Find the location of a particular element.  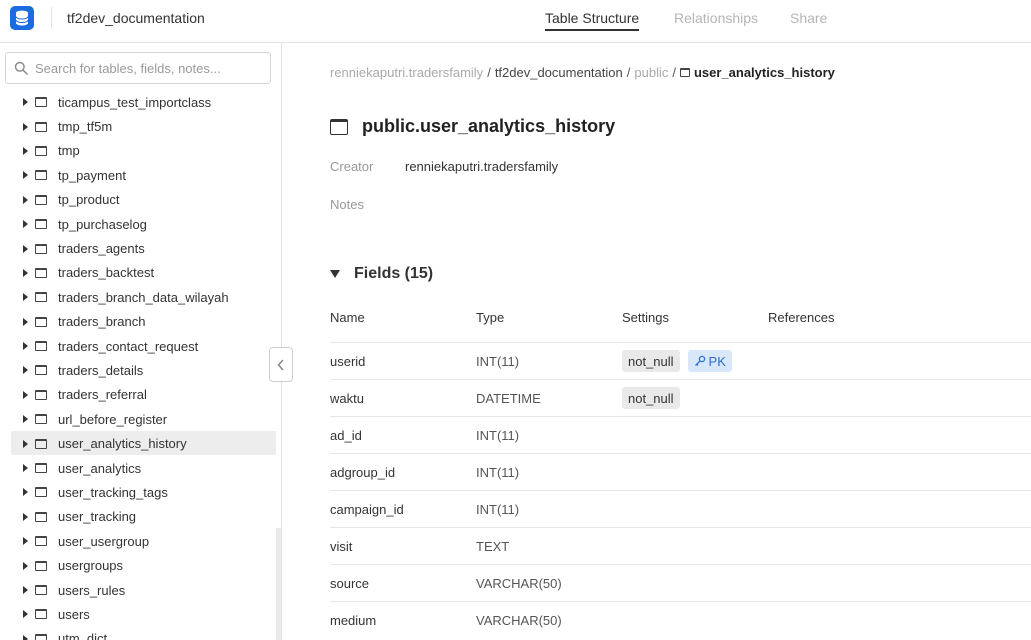

sidebar-item-traders-backtest: traders_backtest is located at coordinates (140, 273).